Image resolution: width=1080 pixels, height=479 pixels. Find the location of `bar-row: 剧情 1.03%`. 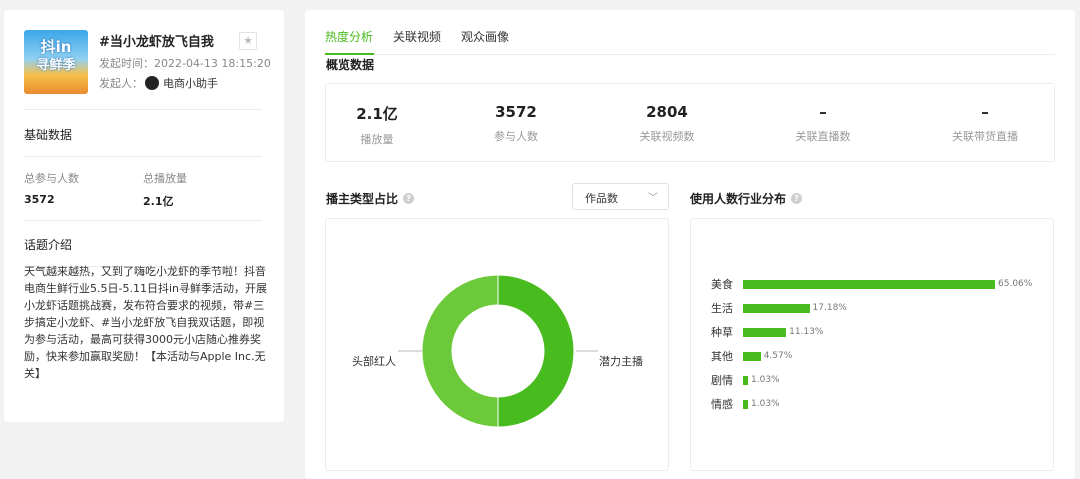

bar-row: 剧情 1.03% is located at coordinates (745, 380).